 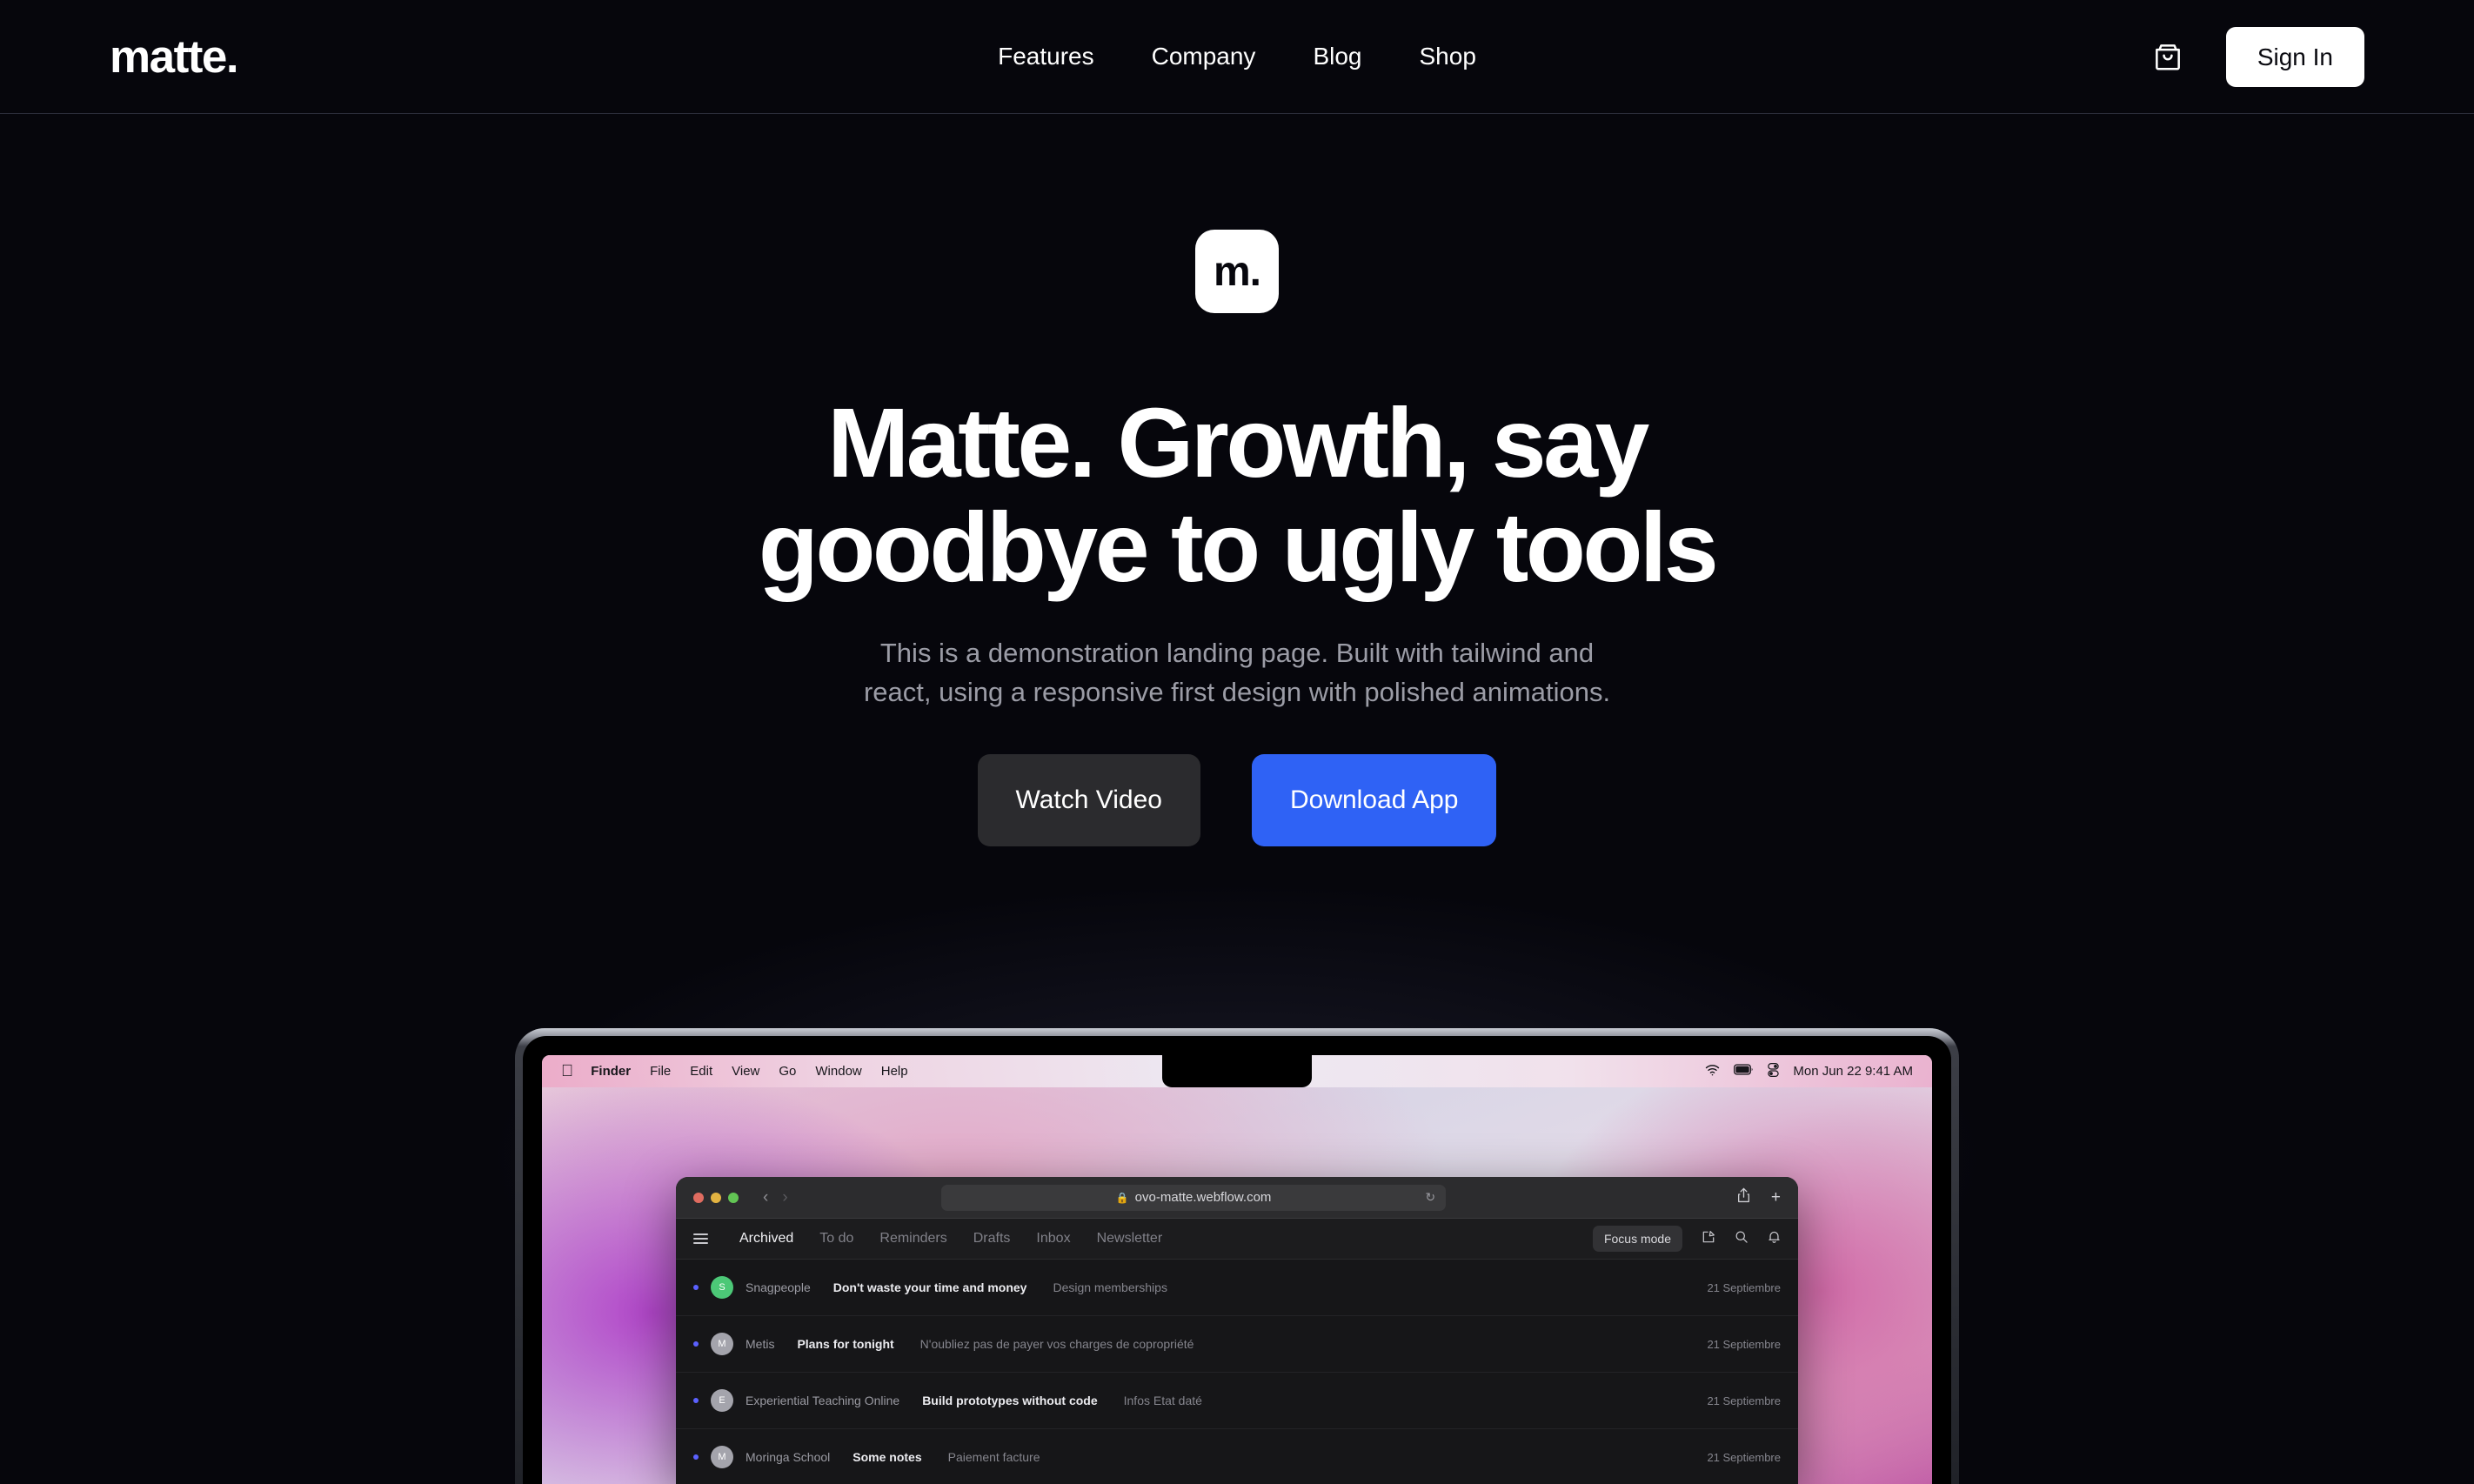 I want to click on page-title: Matte. Growth, say goodbye to ugly tools, so click(x=1237, y=495).